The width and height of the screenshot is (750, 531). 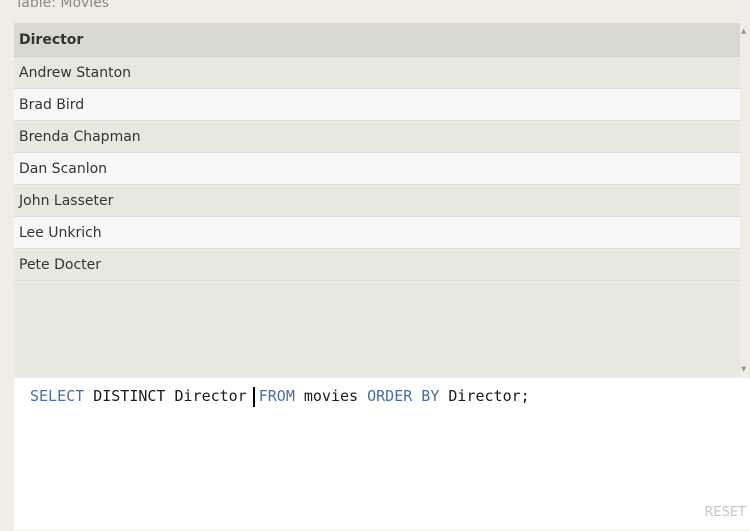 I want to click on sql-keyword-from: FROM, so click(x=276, y=396).